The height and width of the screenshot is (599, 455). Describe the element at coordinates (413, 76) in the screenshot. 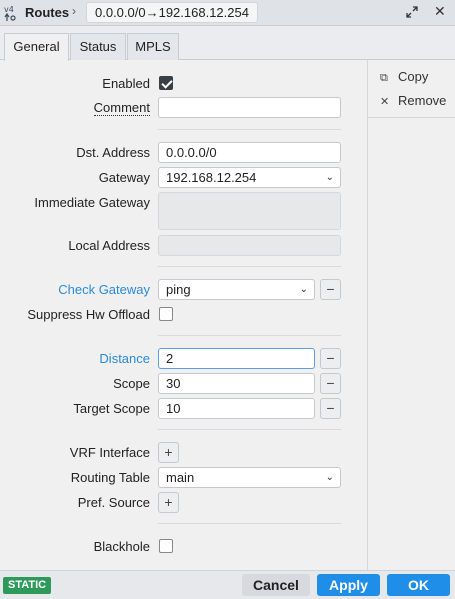

I see `copy-label: Copy` at that location.